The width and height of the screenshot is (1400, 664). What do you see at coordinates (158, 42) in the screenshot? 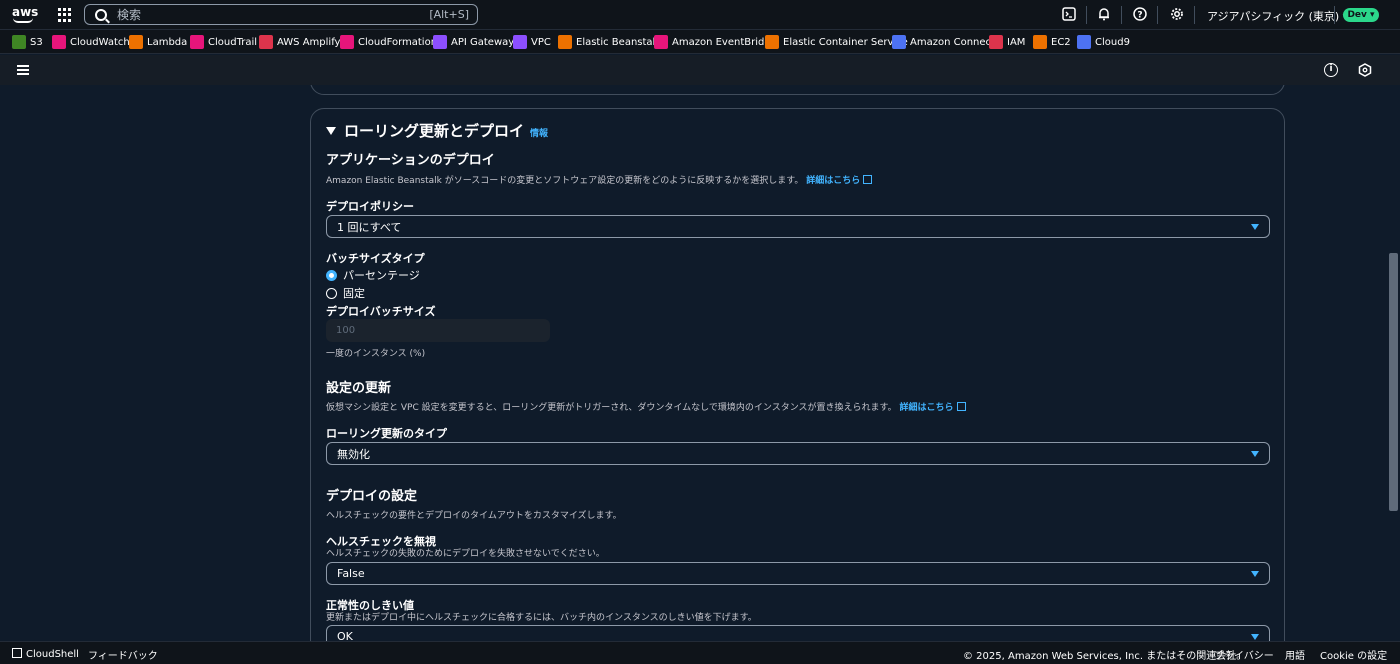
I see `fav-lambda: Lambda` at bounding box center [158, 42].